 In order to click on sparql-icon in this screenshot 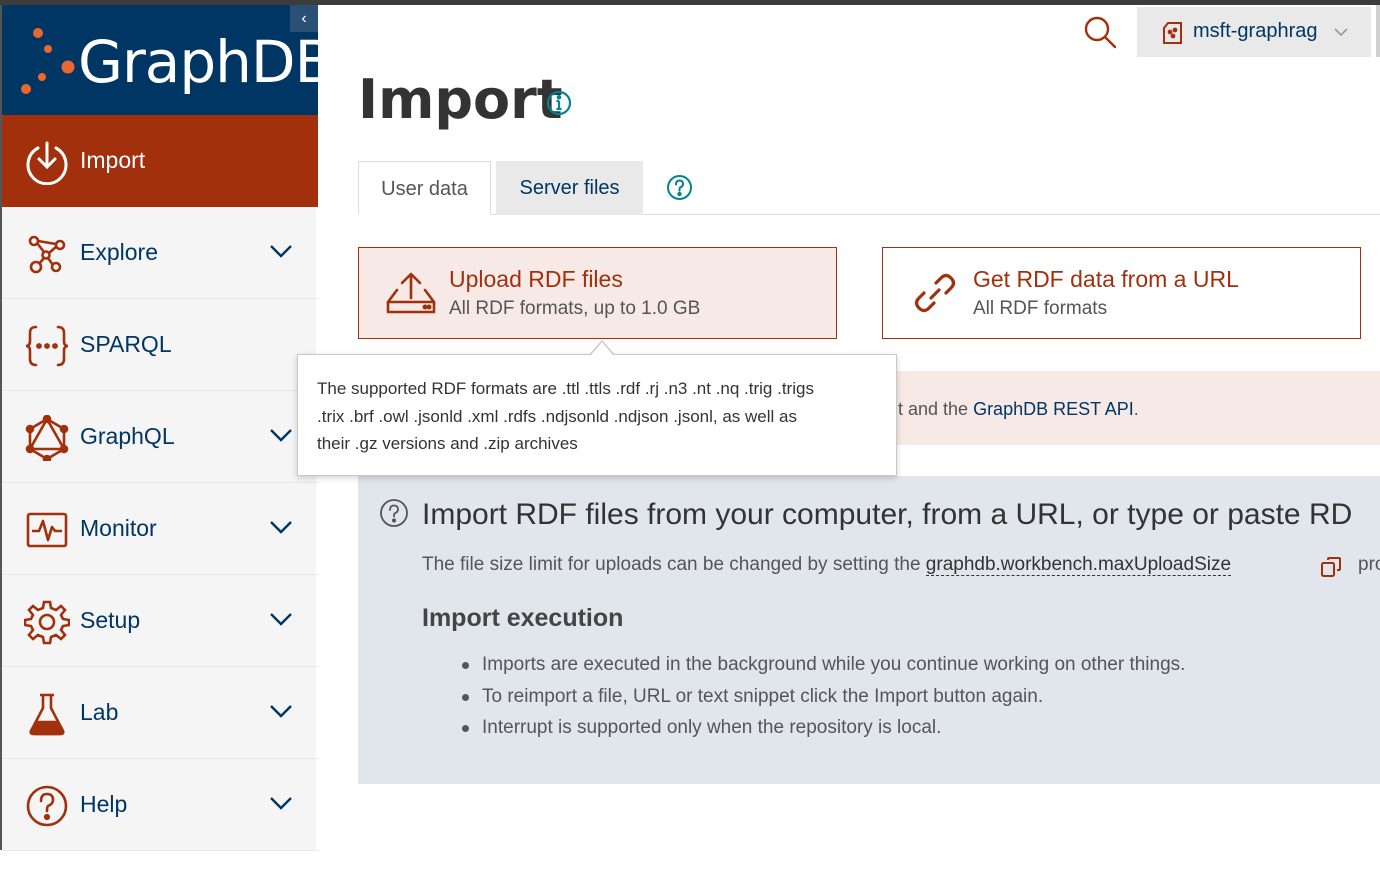, I will do `click(47, 346)`.